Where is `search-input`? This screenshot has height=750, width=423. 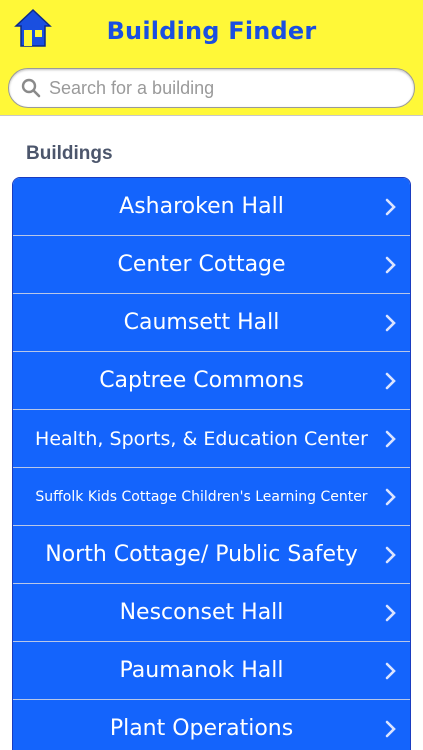 search-input is located at coordinates (219, 88).